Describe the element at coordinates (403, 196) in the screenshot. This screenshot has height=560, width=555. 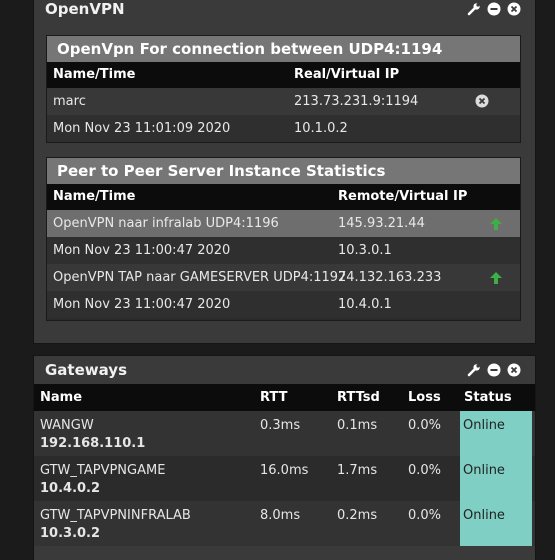
I see `col-remote-virtual-ip: Remote/Virtual IP` at that location.